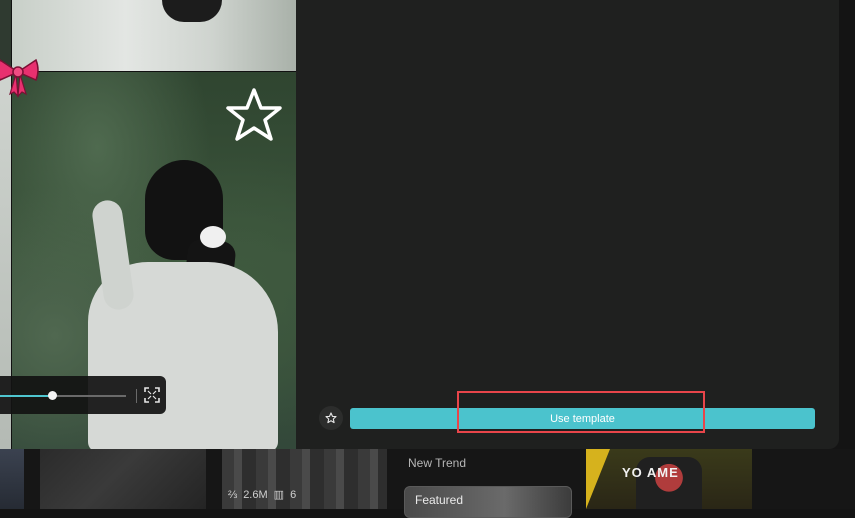 Image resolution: width=855 pixels, height=518 pixels. Describe the element at coordinates (254, 114) in the screenshot. I see `star-icon` at that location.